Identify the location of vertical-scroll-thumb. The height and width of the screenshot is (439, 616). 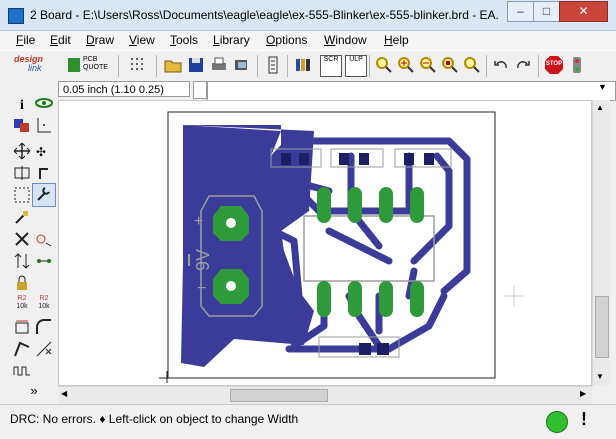
(602, 327).